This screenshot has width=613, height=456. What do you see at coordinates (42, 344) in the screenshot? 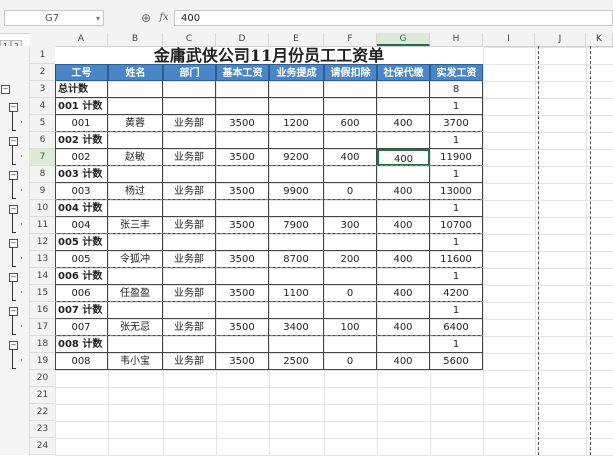
I see `row-header-18: 18` at bounding box center [42, 344].